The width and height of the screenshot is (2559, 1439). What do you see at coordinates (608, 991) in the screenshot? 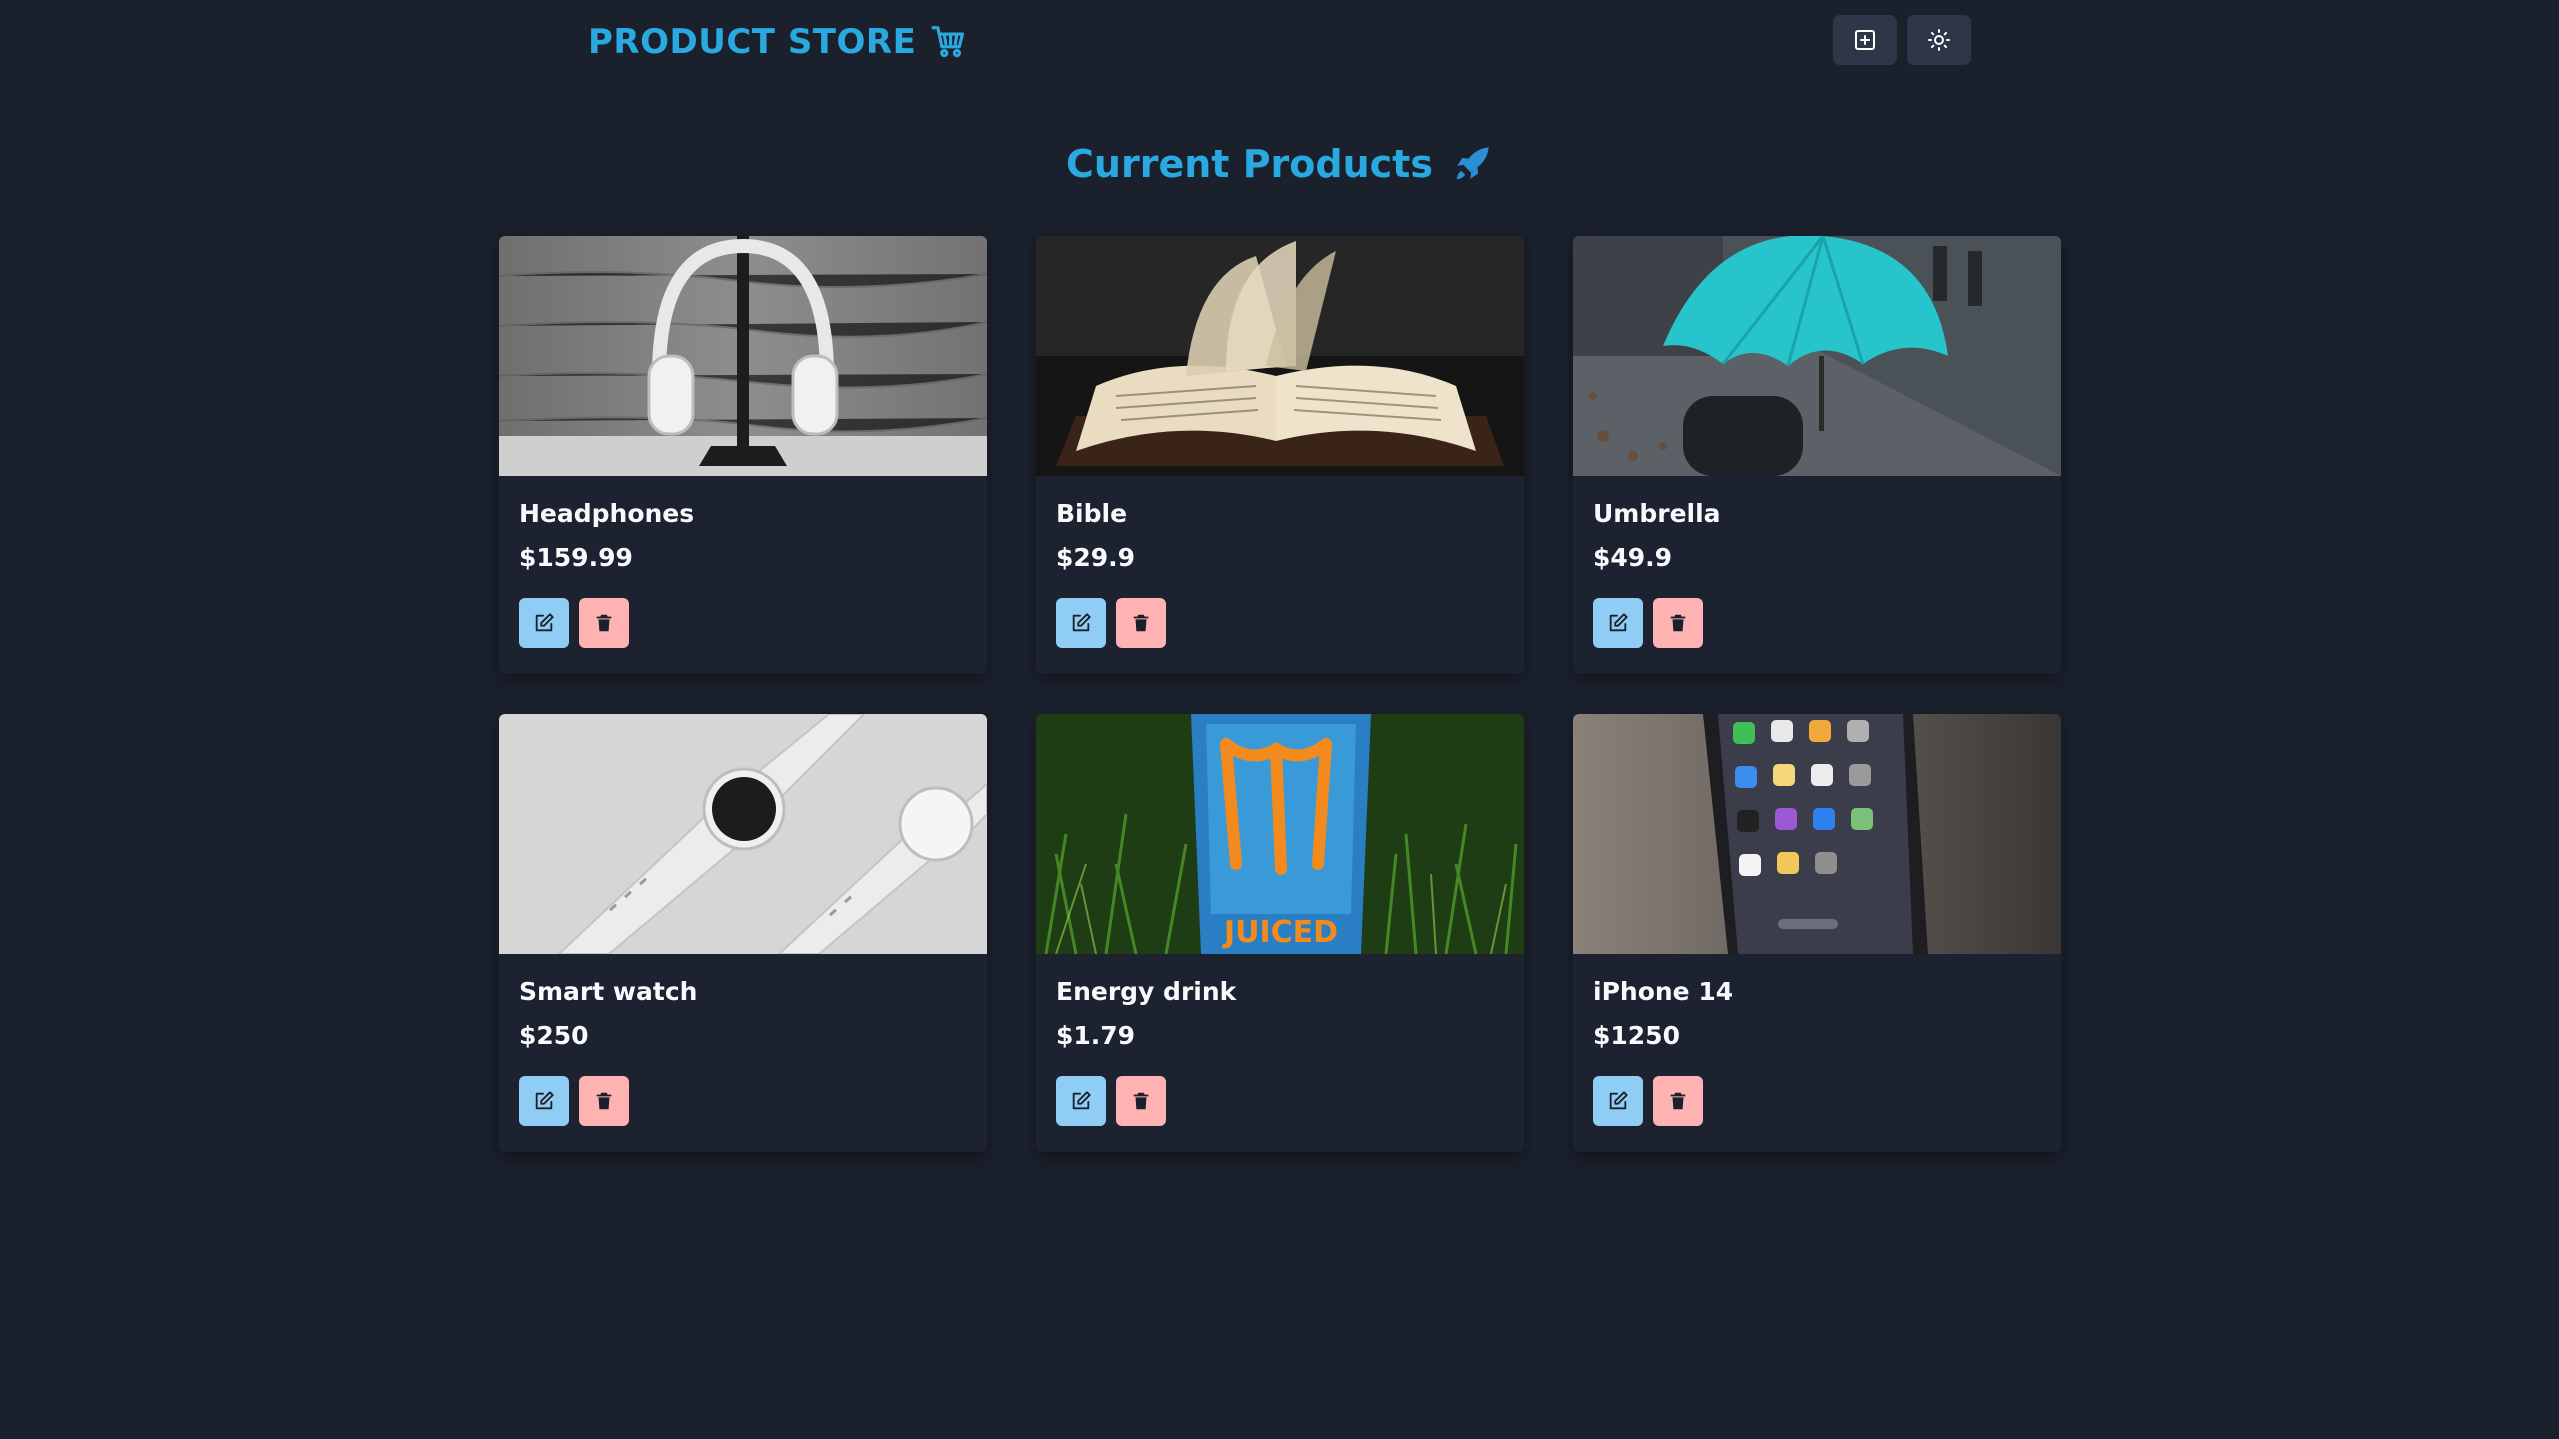
I see `product-name: Smart watch` at bounding box center [608, 991].